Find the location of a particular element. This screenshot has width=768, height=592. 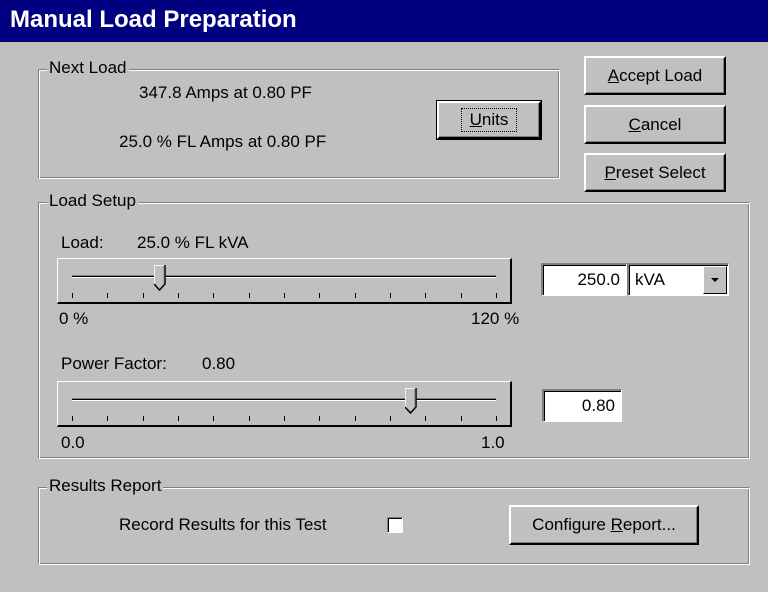

load-slider is located at coordinates (284, 281).